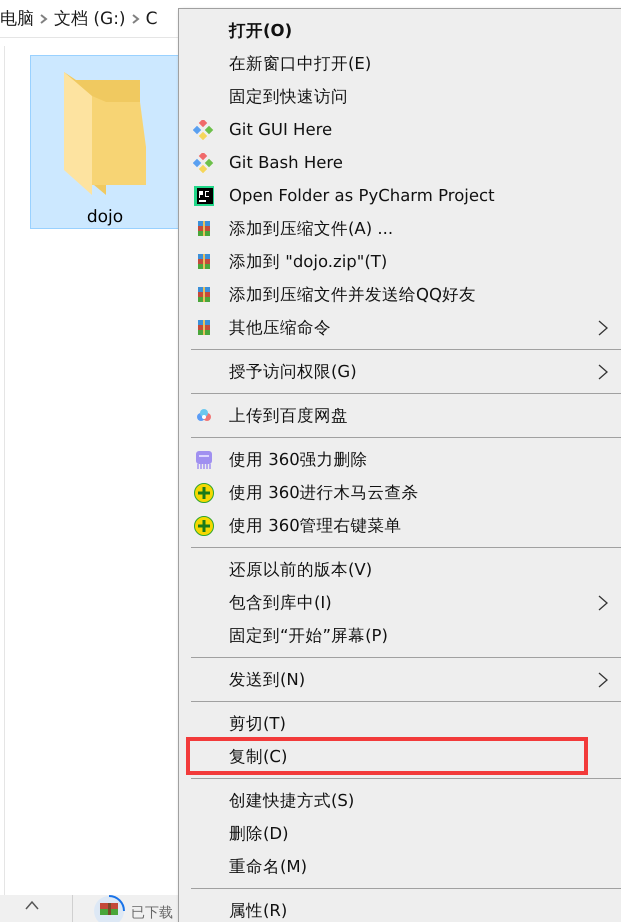  Describe the element at coordinates (401, 525) in the screenshot. I see `menu-item: 使用 360管理右键菜单` at that location.